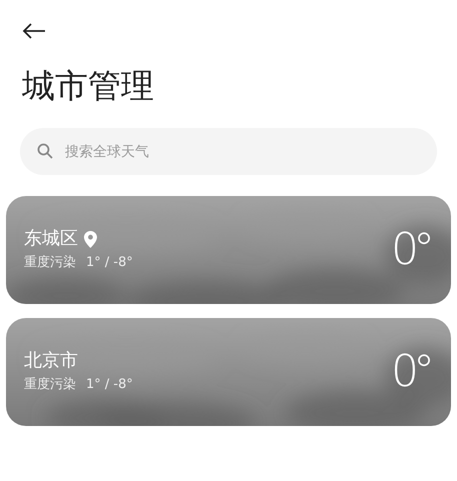 Image resolution: width=457 pixels, height=481 pixels. Describe the element at coordinates (228, 151) in the screenshot. I see `search-field: 搜索全球天气` at that location.